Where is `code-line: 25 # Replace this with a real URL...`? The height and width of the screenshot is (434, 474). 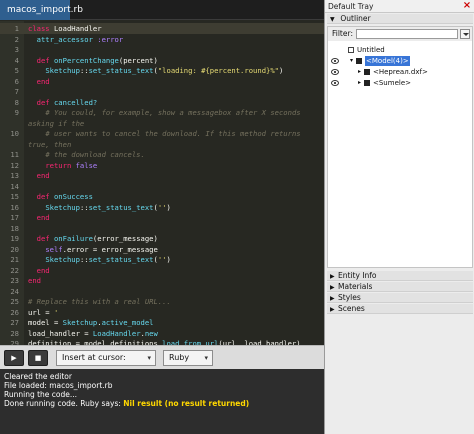 code-line: 25 # Replace this with a real URL... is located at coordinates (162, 301).